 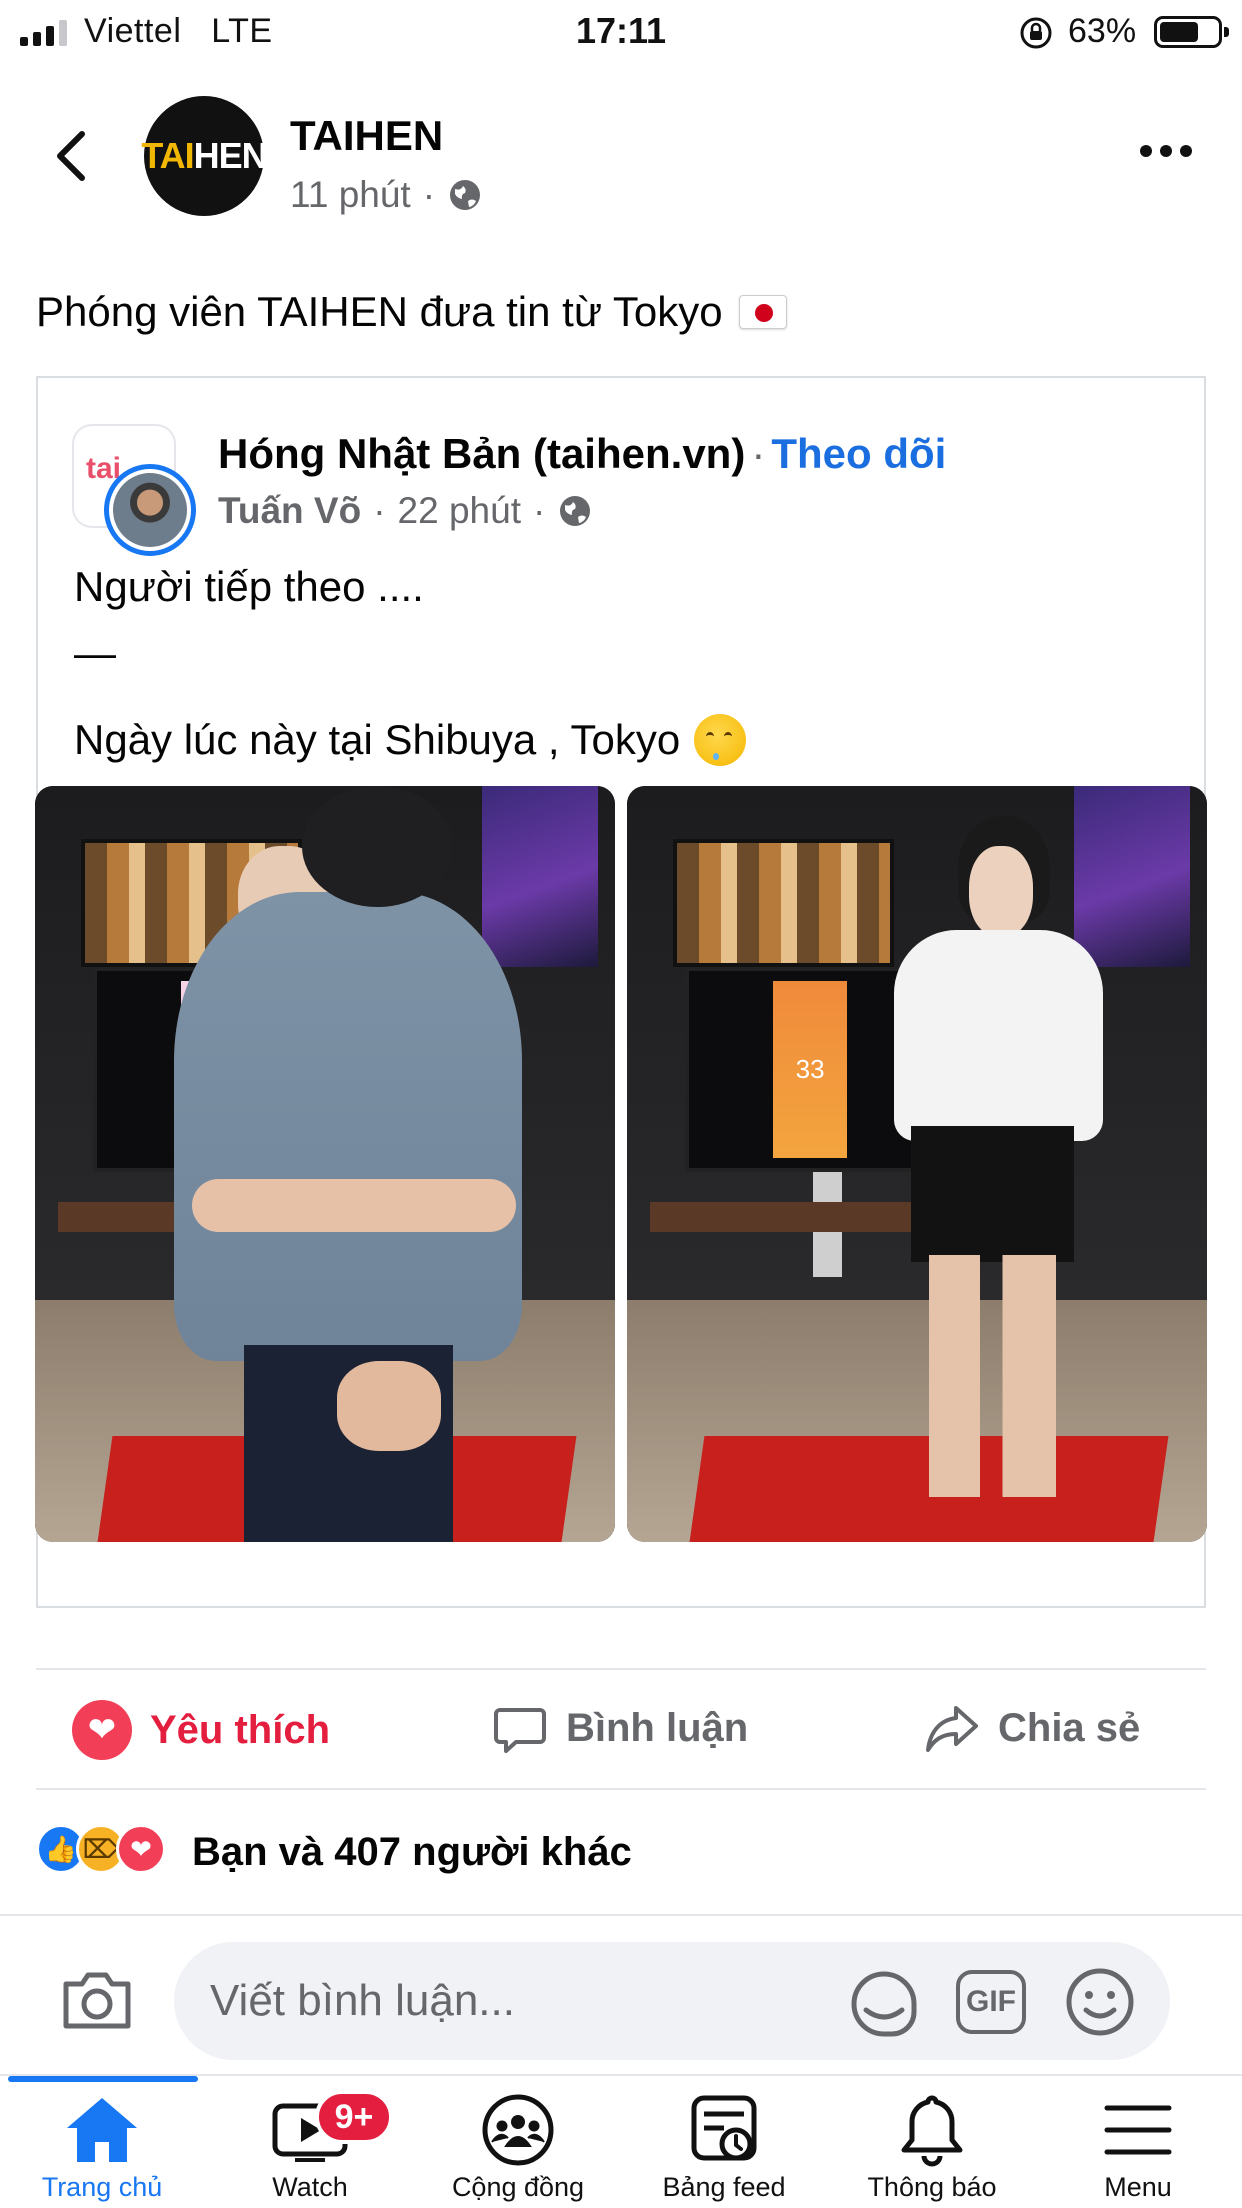 What do you see at coordinates (1069, 1727) in the screenshot?
I see `share-label: Chia sẻ` at bounding box center [1069, 1727].